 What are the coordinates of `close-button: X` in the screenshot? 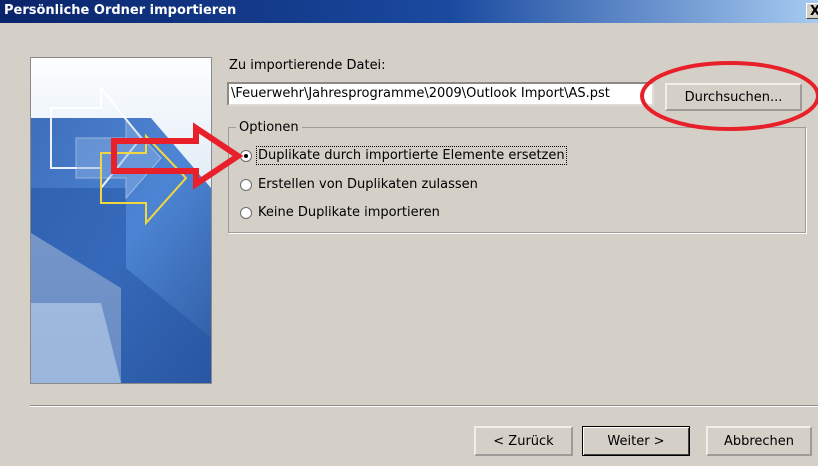 It's located at (812, 11).